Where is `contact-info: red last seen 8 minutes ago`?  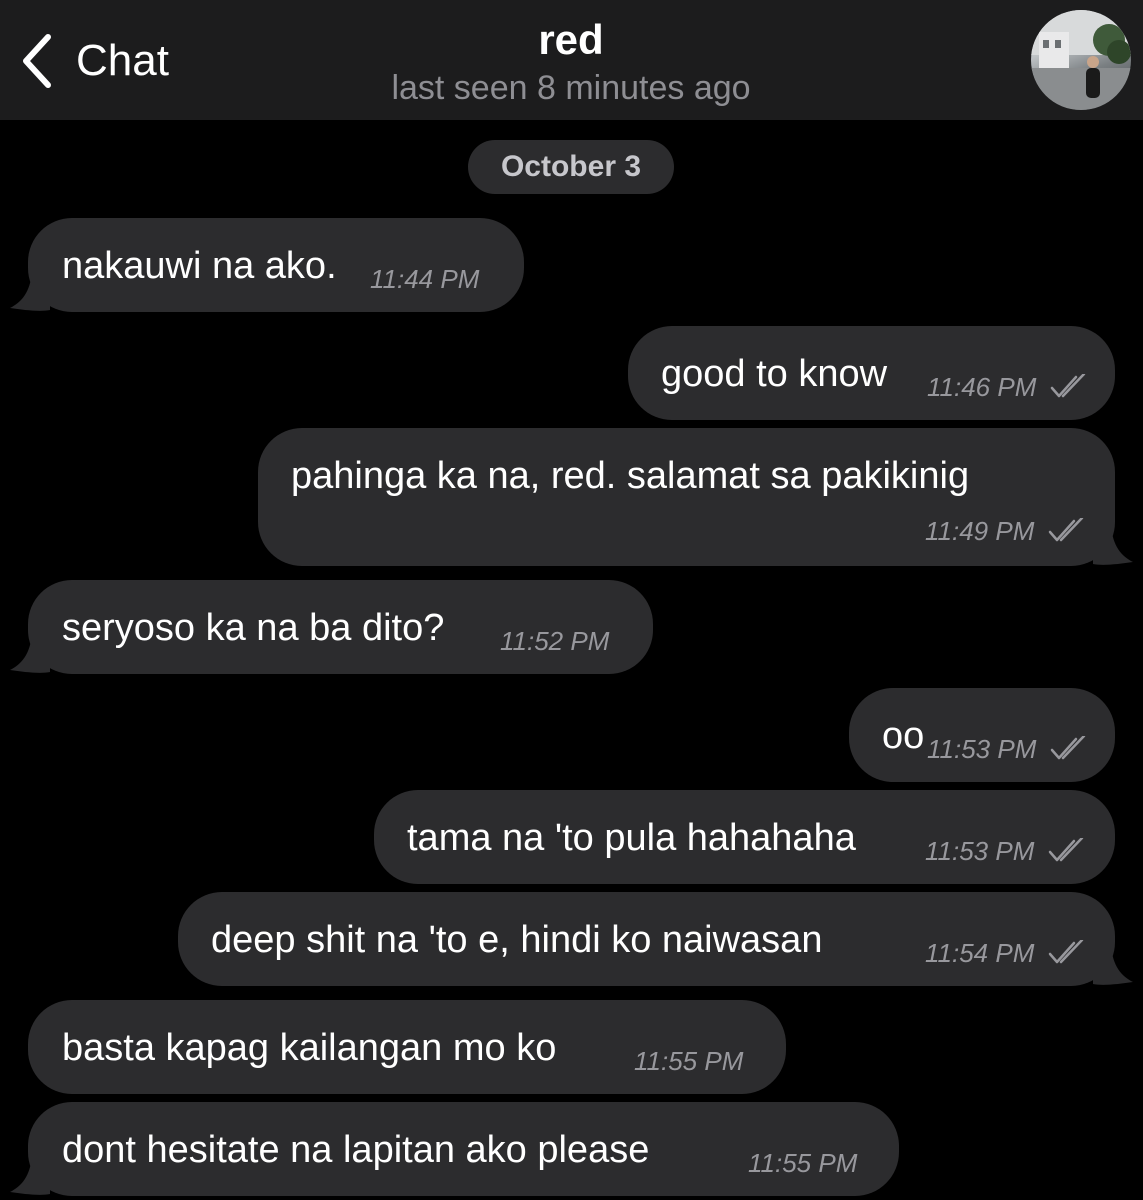 contact-info: red last seen 8 minutes ago is located at coordinates (571, 62).